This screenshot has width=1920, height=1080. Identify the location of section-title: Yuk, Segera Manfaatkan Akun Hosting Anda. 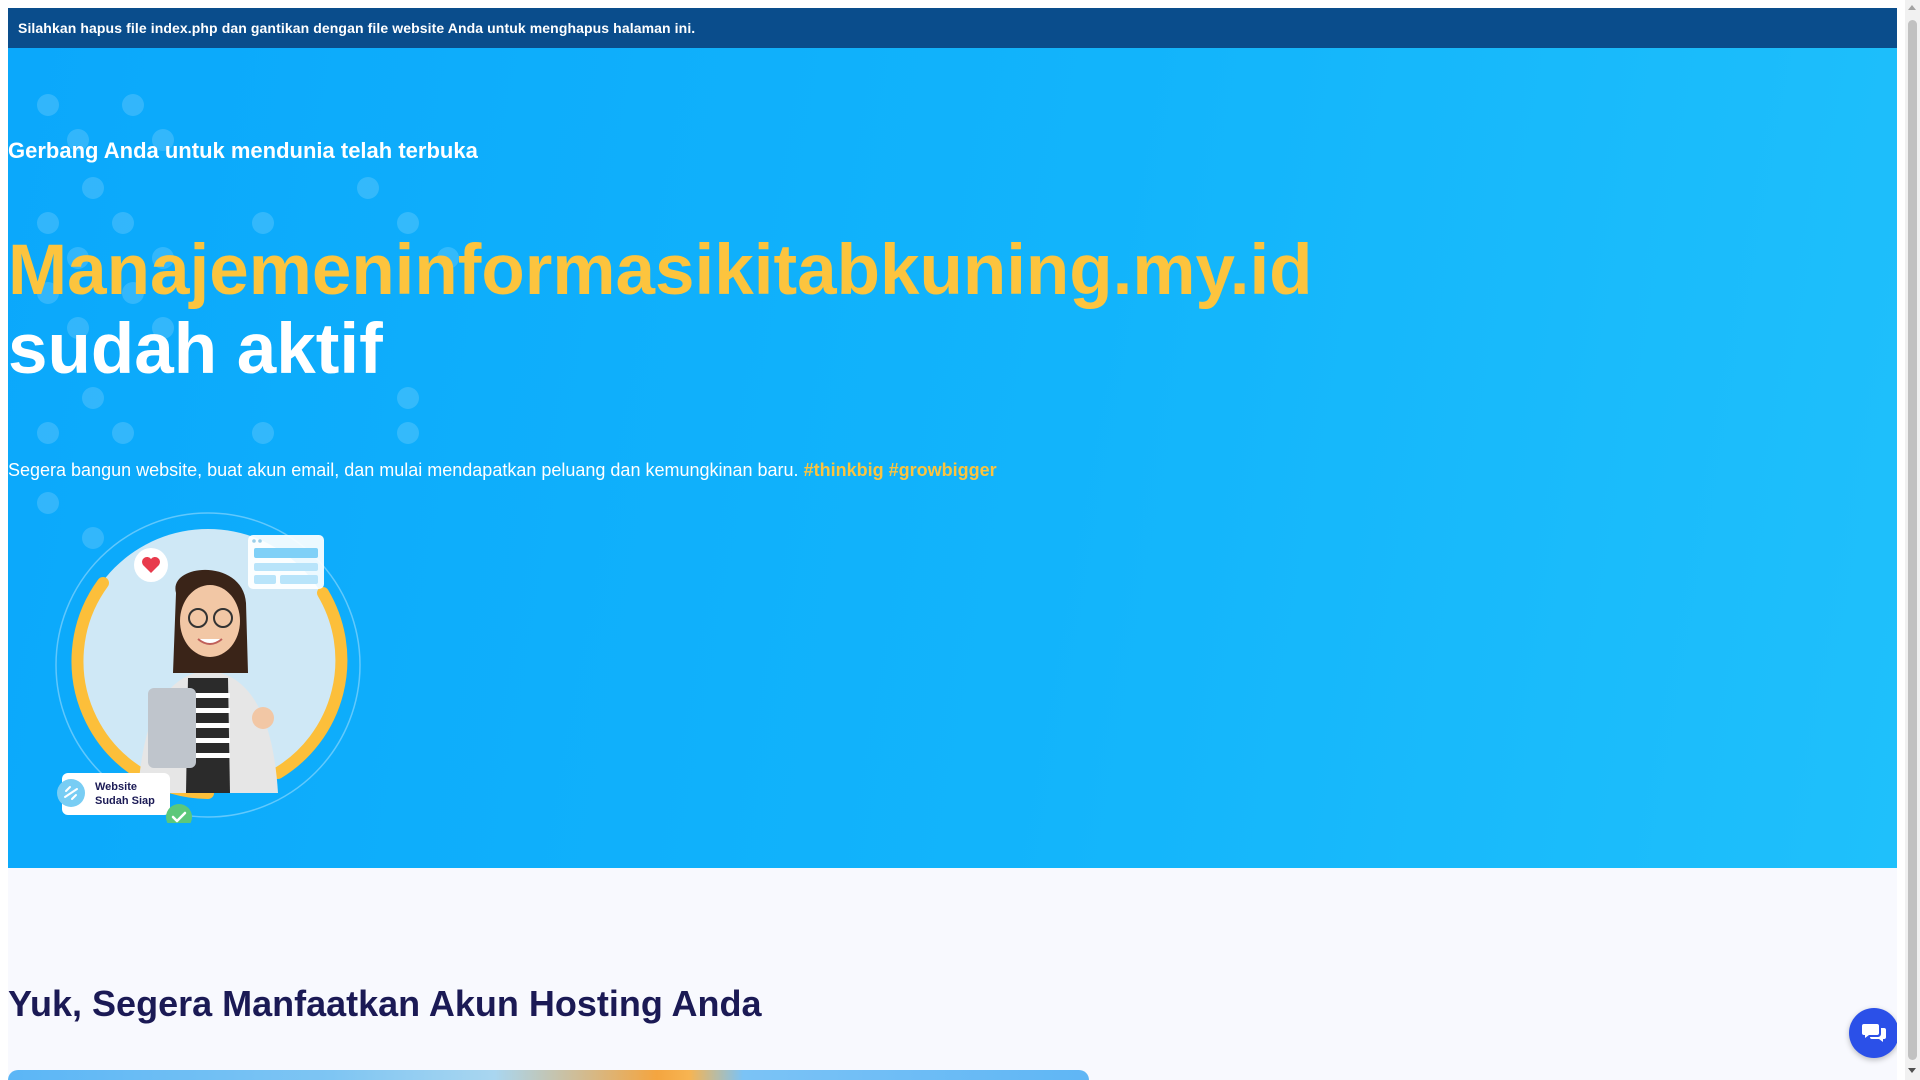
(385, 1003).